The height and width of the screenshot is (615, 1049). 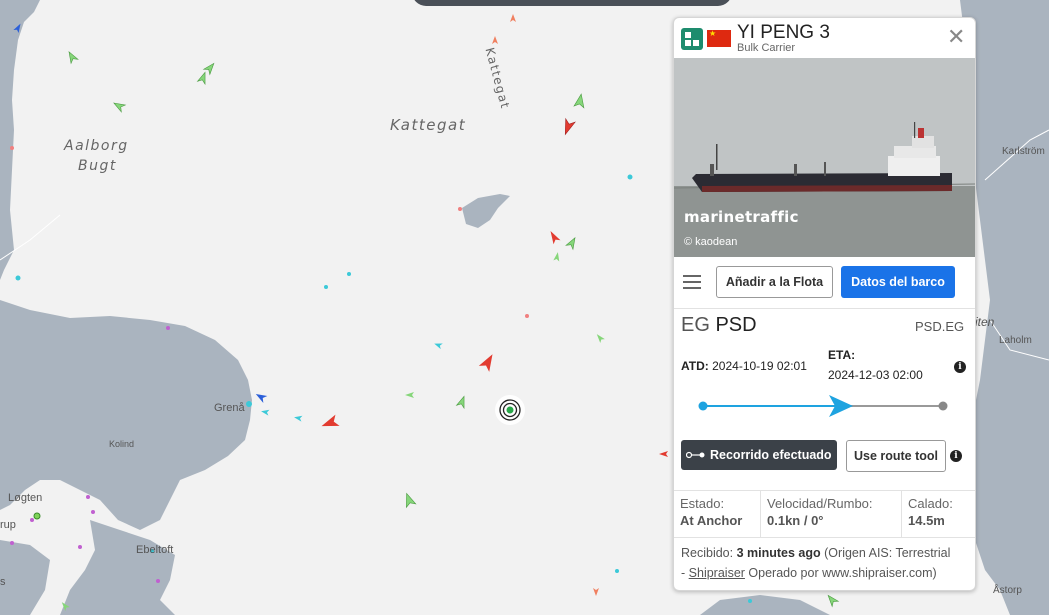 I want to click on operated-by: Operado por www.shipraiser.com), so click(x=842, y=573).